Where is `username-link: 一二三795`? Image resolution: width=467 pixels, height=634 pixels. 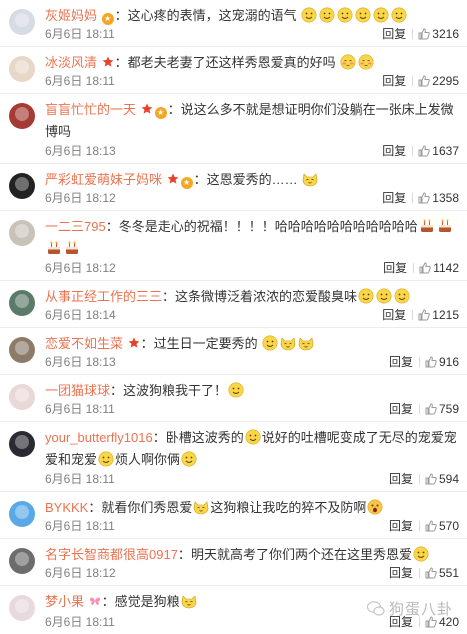
username-link: 一二三795 is located at coordinates (75, 226).